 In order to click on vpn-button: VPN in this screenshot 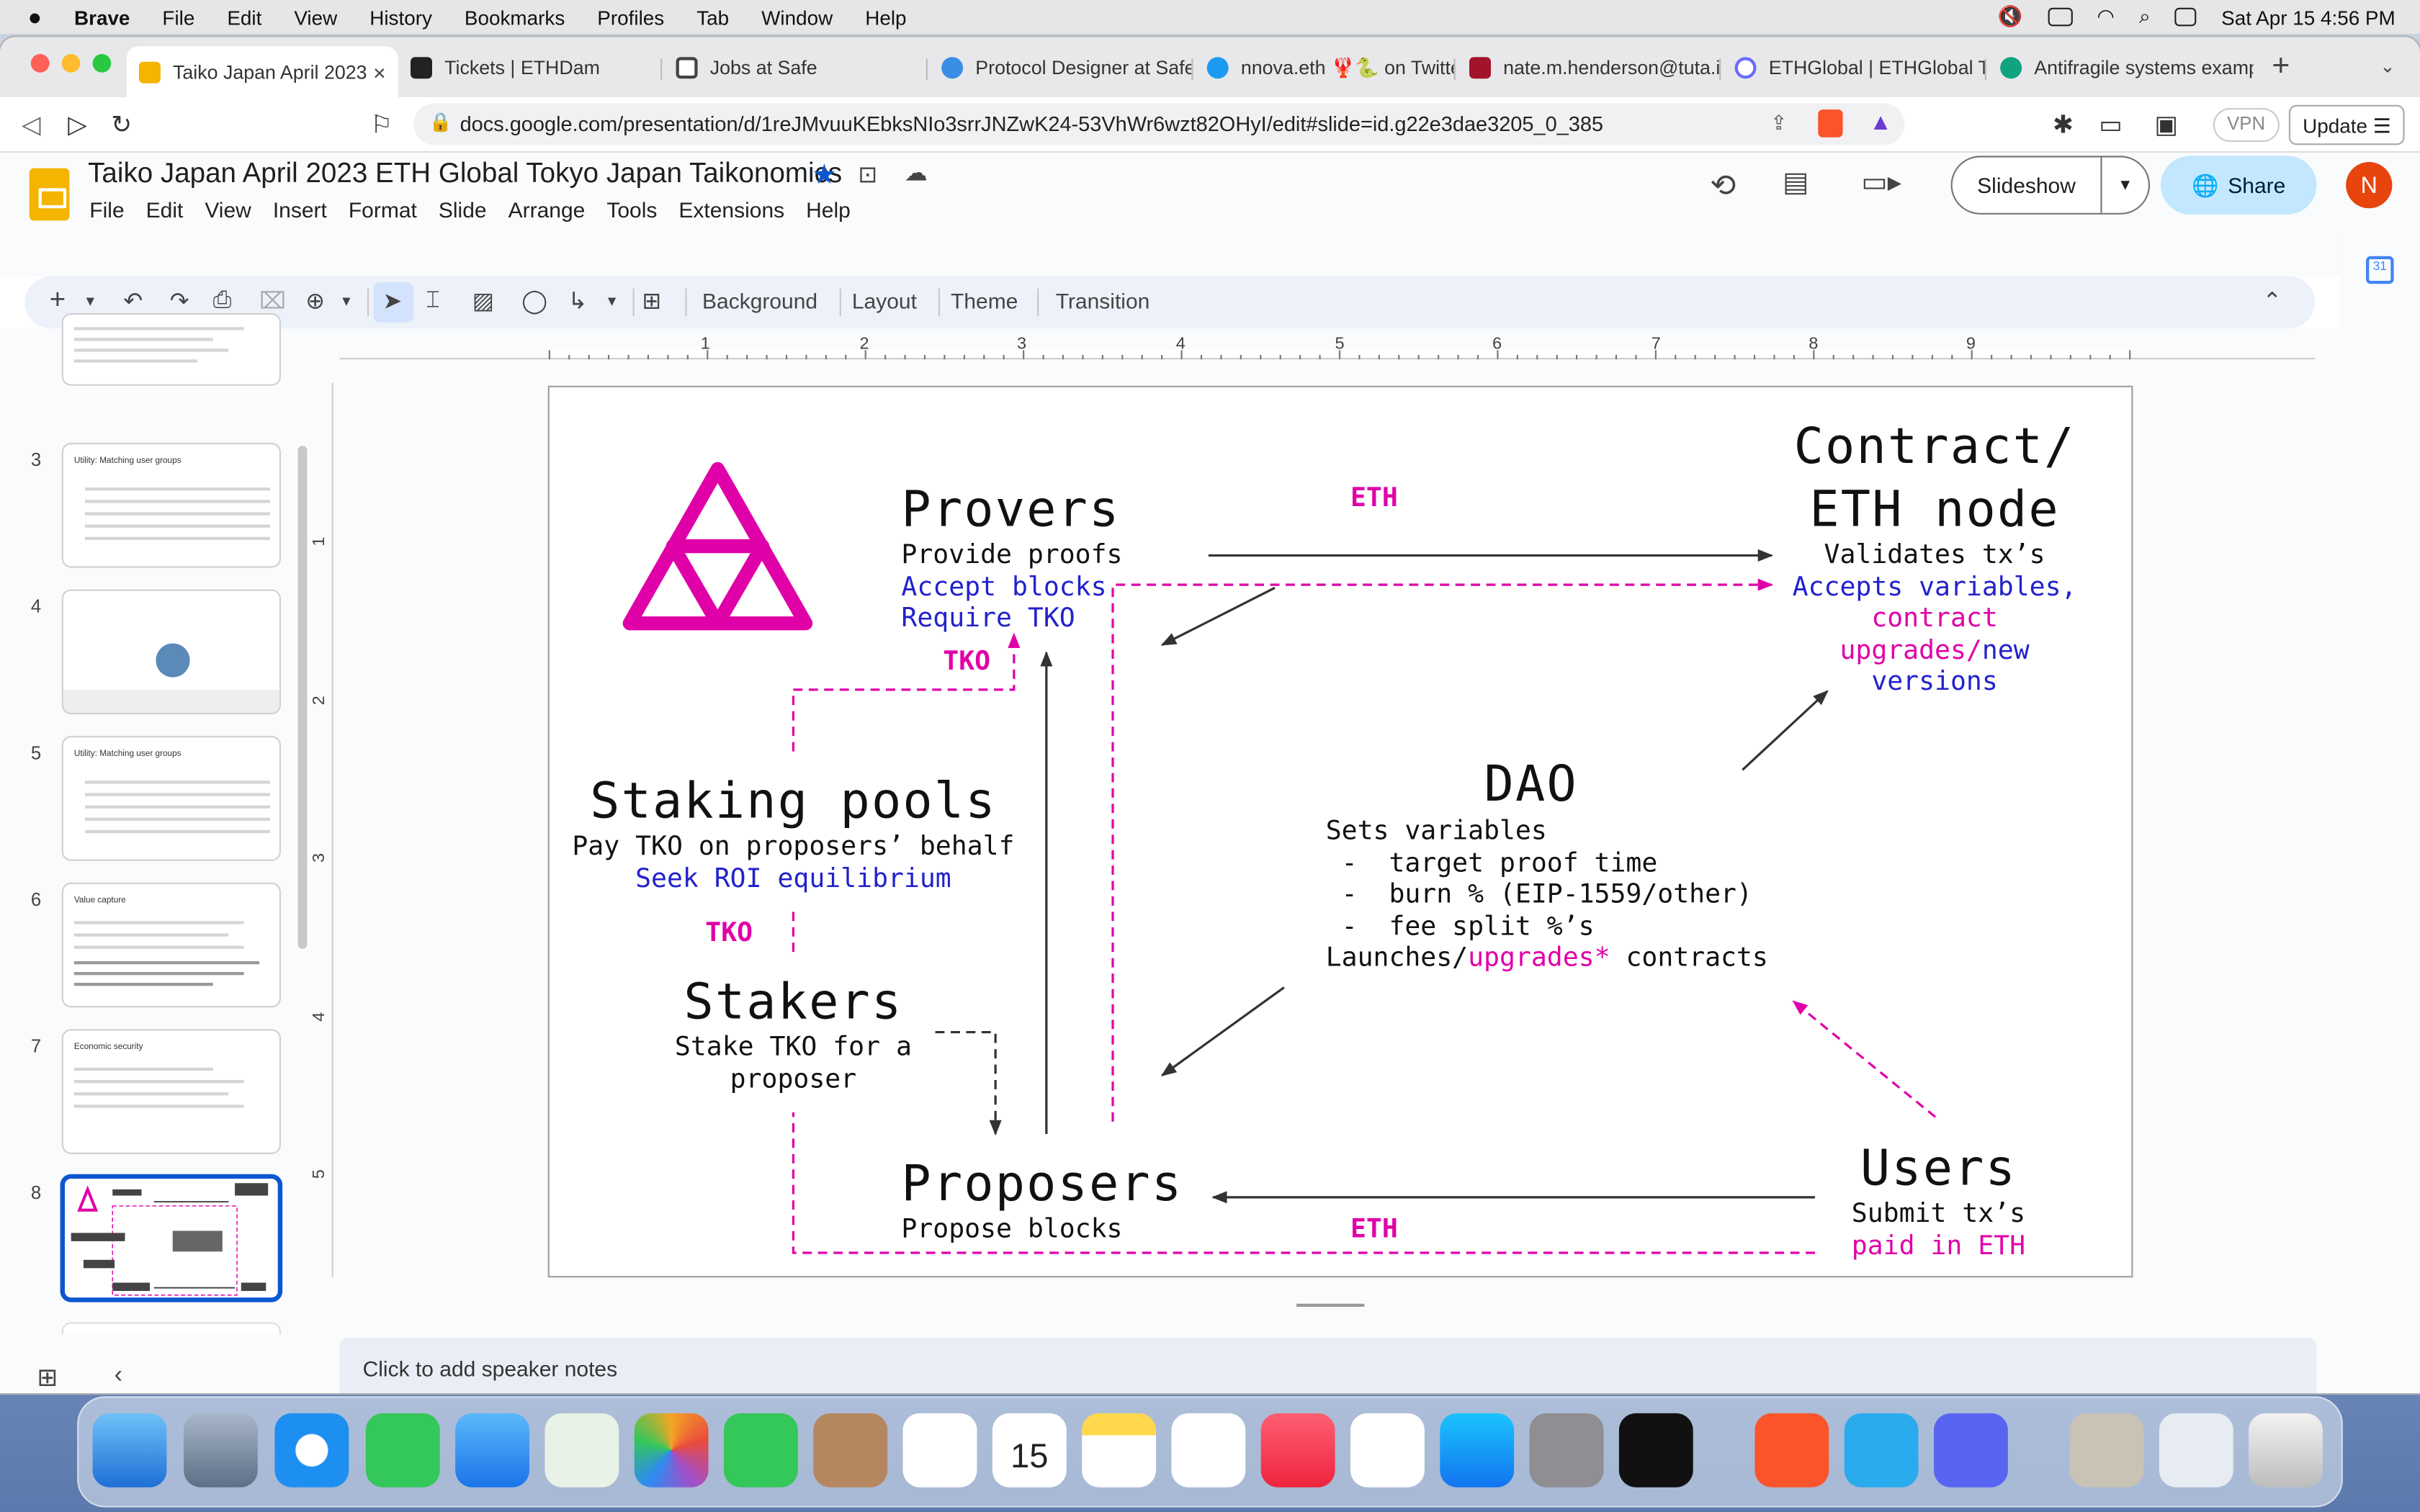, I will do `click(2246, 125)`.